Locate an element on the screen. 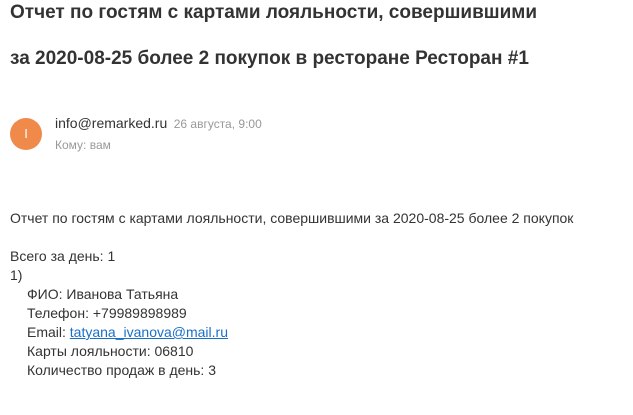  report-item-number: 1) is located at coordinates (16, 275).